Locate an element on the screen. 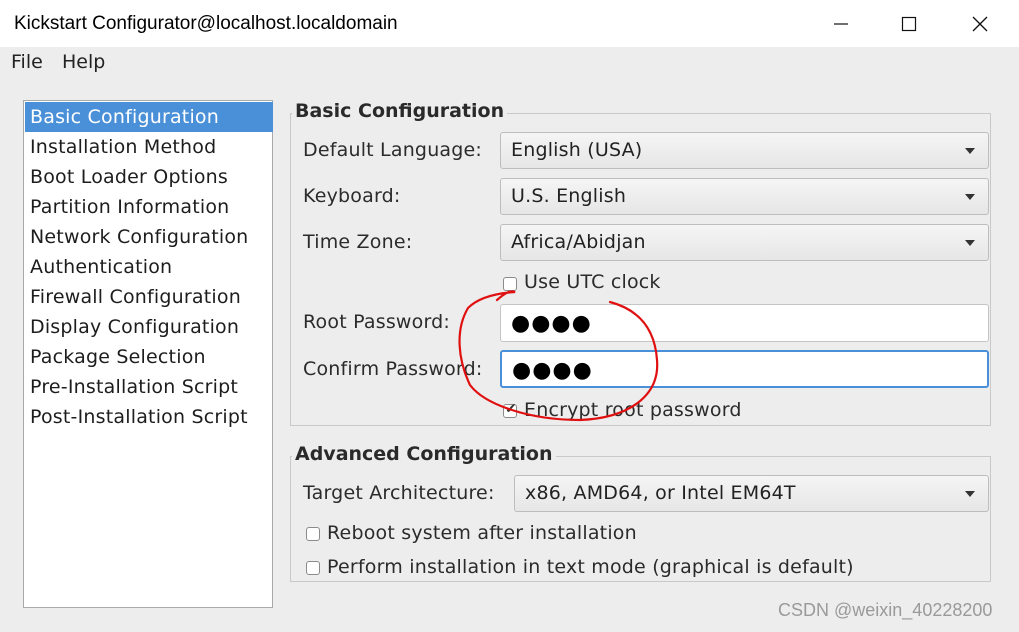 The width and height of the screenshot is (1019, 632). window-edge is located at coordinates (1012, 356).